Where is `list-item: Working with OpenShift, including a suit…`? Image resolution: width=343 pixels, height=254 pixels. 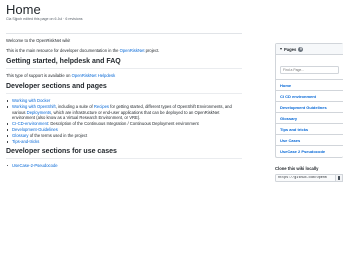
list-item: Working with OpenShift, including a suit… is located at coordinates (124, 112).